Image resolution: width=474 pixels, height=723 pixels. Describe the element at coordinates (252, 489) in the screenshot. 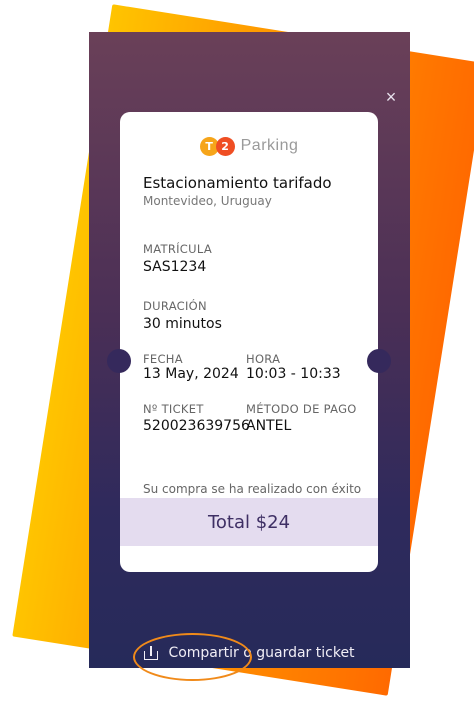

I see `success-message: Su compra se ha realizado con éxito` at that location.